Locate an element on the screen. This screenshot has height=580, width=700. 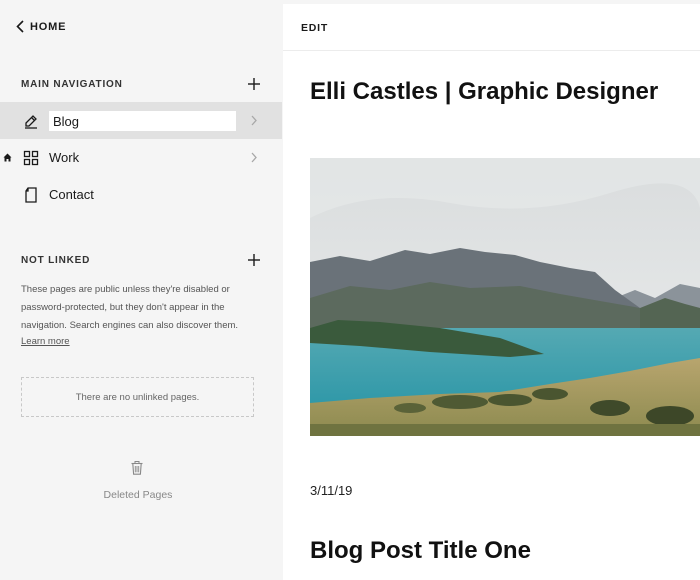
unlinked-pages-empty-box: There are no unlinked pages. is located at coordinates (137, 397).